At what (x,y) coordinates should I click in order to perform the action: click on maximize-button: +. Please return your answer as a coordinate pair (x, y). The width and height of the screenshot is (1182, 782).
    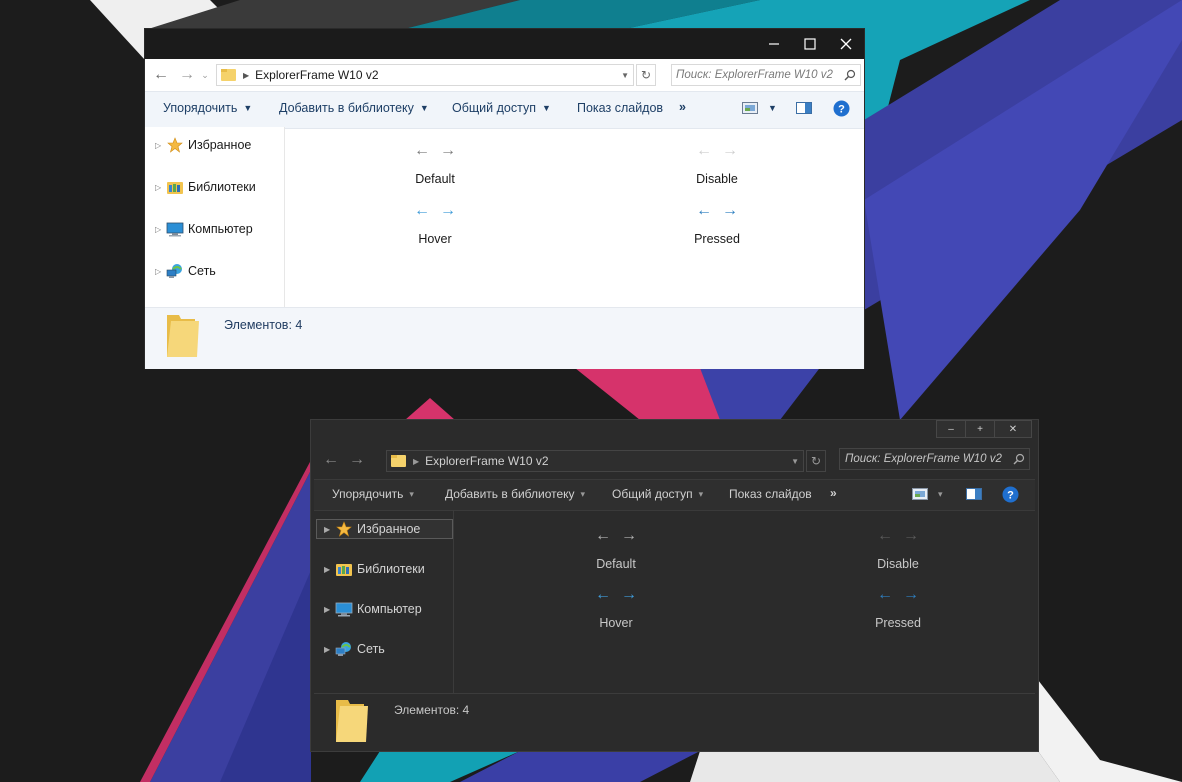
    Looking at the image, I should click on (980, 429).